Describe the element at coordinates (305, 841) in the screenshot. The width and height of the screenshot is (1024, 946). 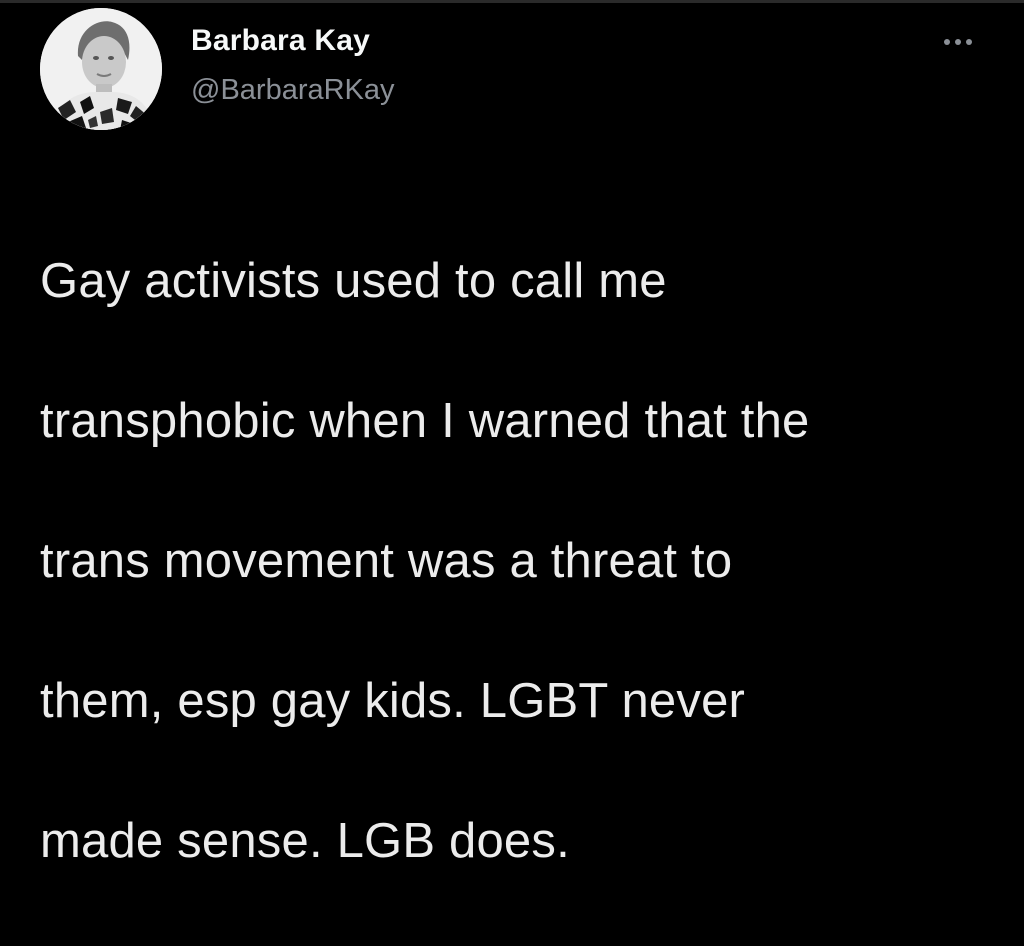
I see `tweet-text-line: made sense. LGB does.` at that location.